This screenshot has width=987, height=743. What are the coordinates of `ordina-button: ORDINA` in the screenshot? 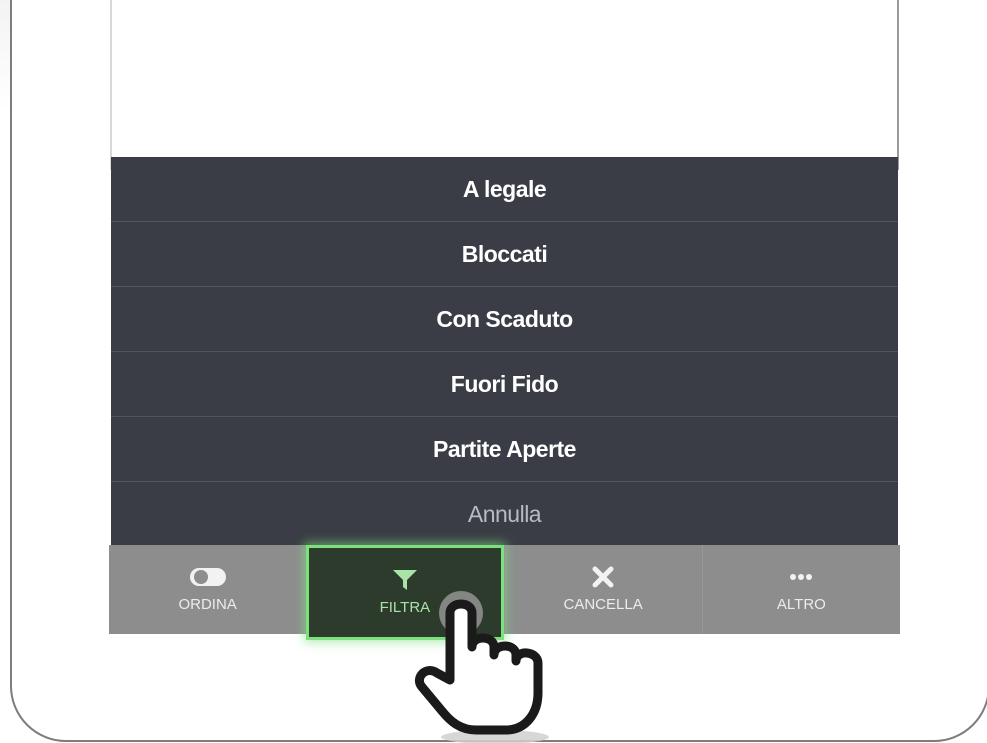 It's located at (207, 589).